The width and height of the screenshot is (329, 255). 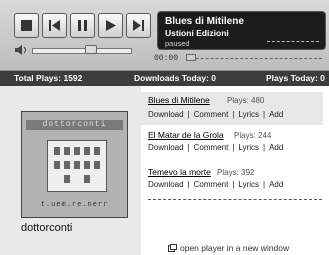 I want to click on track-link: El Matar de la Grola, so click(x=186, y=135).